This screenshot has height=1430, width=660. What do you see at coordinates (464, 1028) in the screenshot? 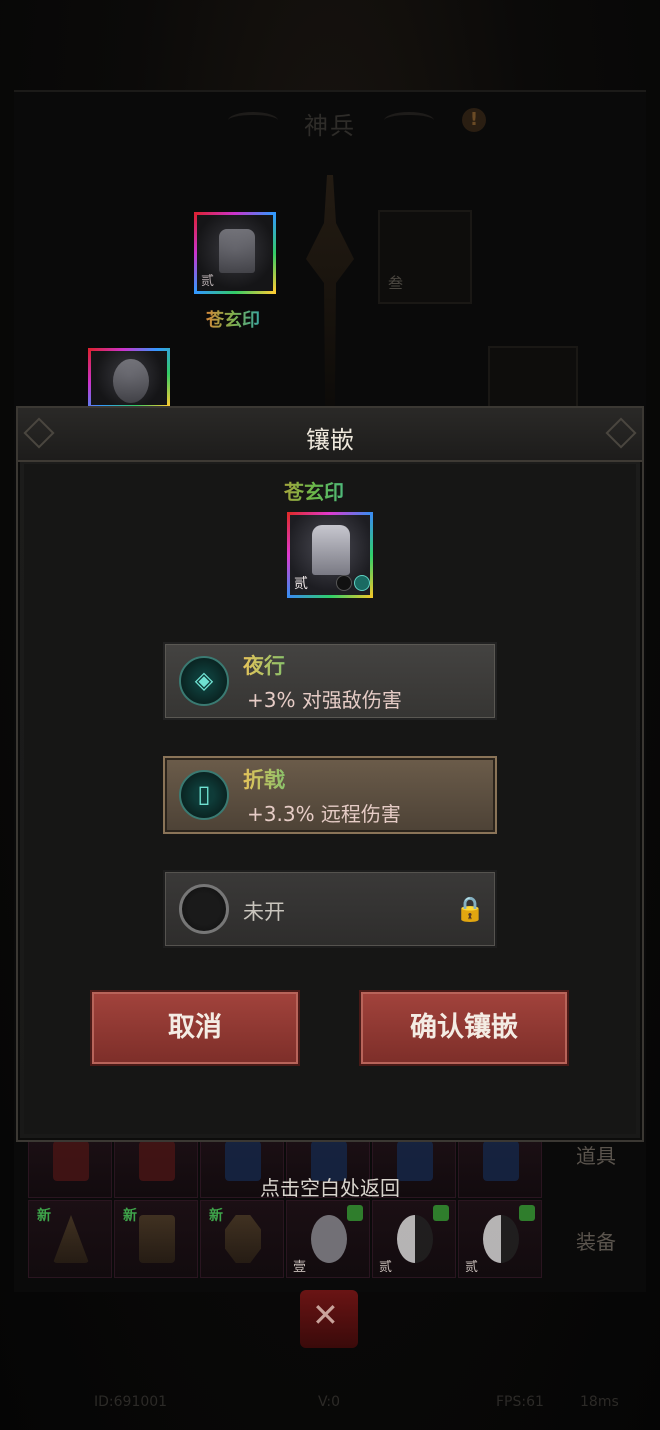
I see `confirm-inlay-button: 确认镶嵌` at bounding box center [464, 1028].